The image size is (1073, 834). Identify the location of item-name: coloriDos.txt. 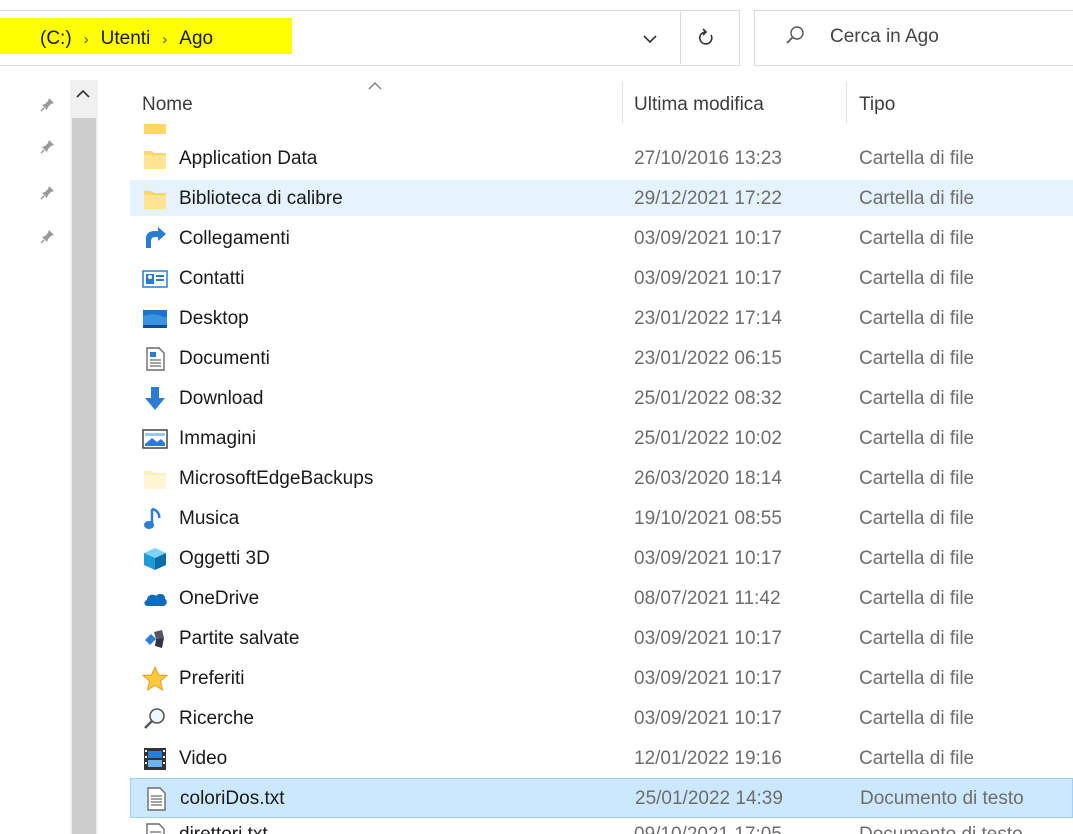
(232, 798).